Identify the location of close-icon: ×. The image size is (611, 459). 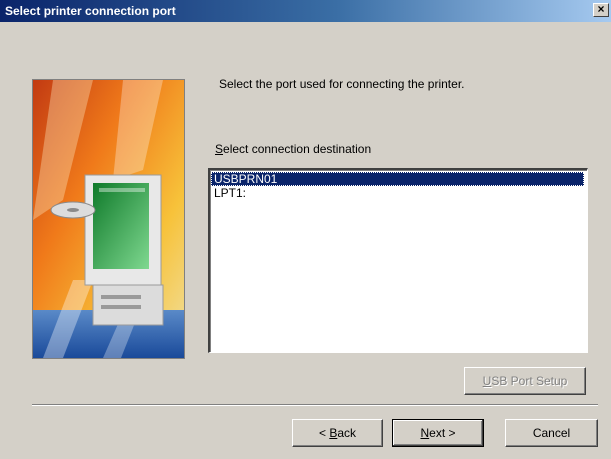
(601, 9).